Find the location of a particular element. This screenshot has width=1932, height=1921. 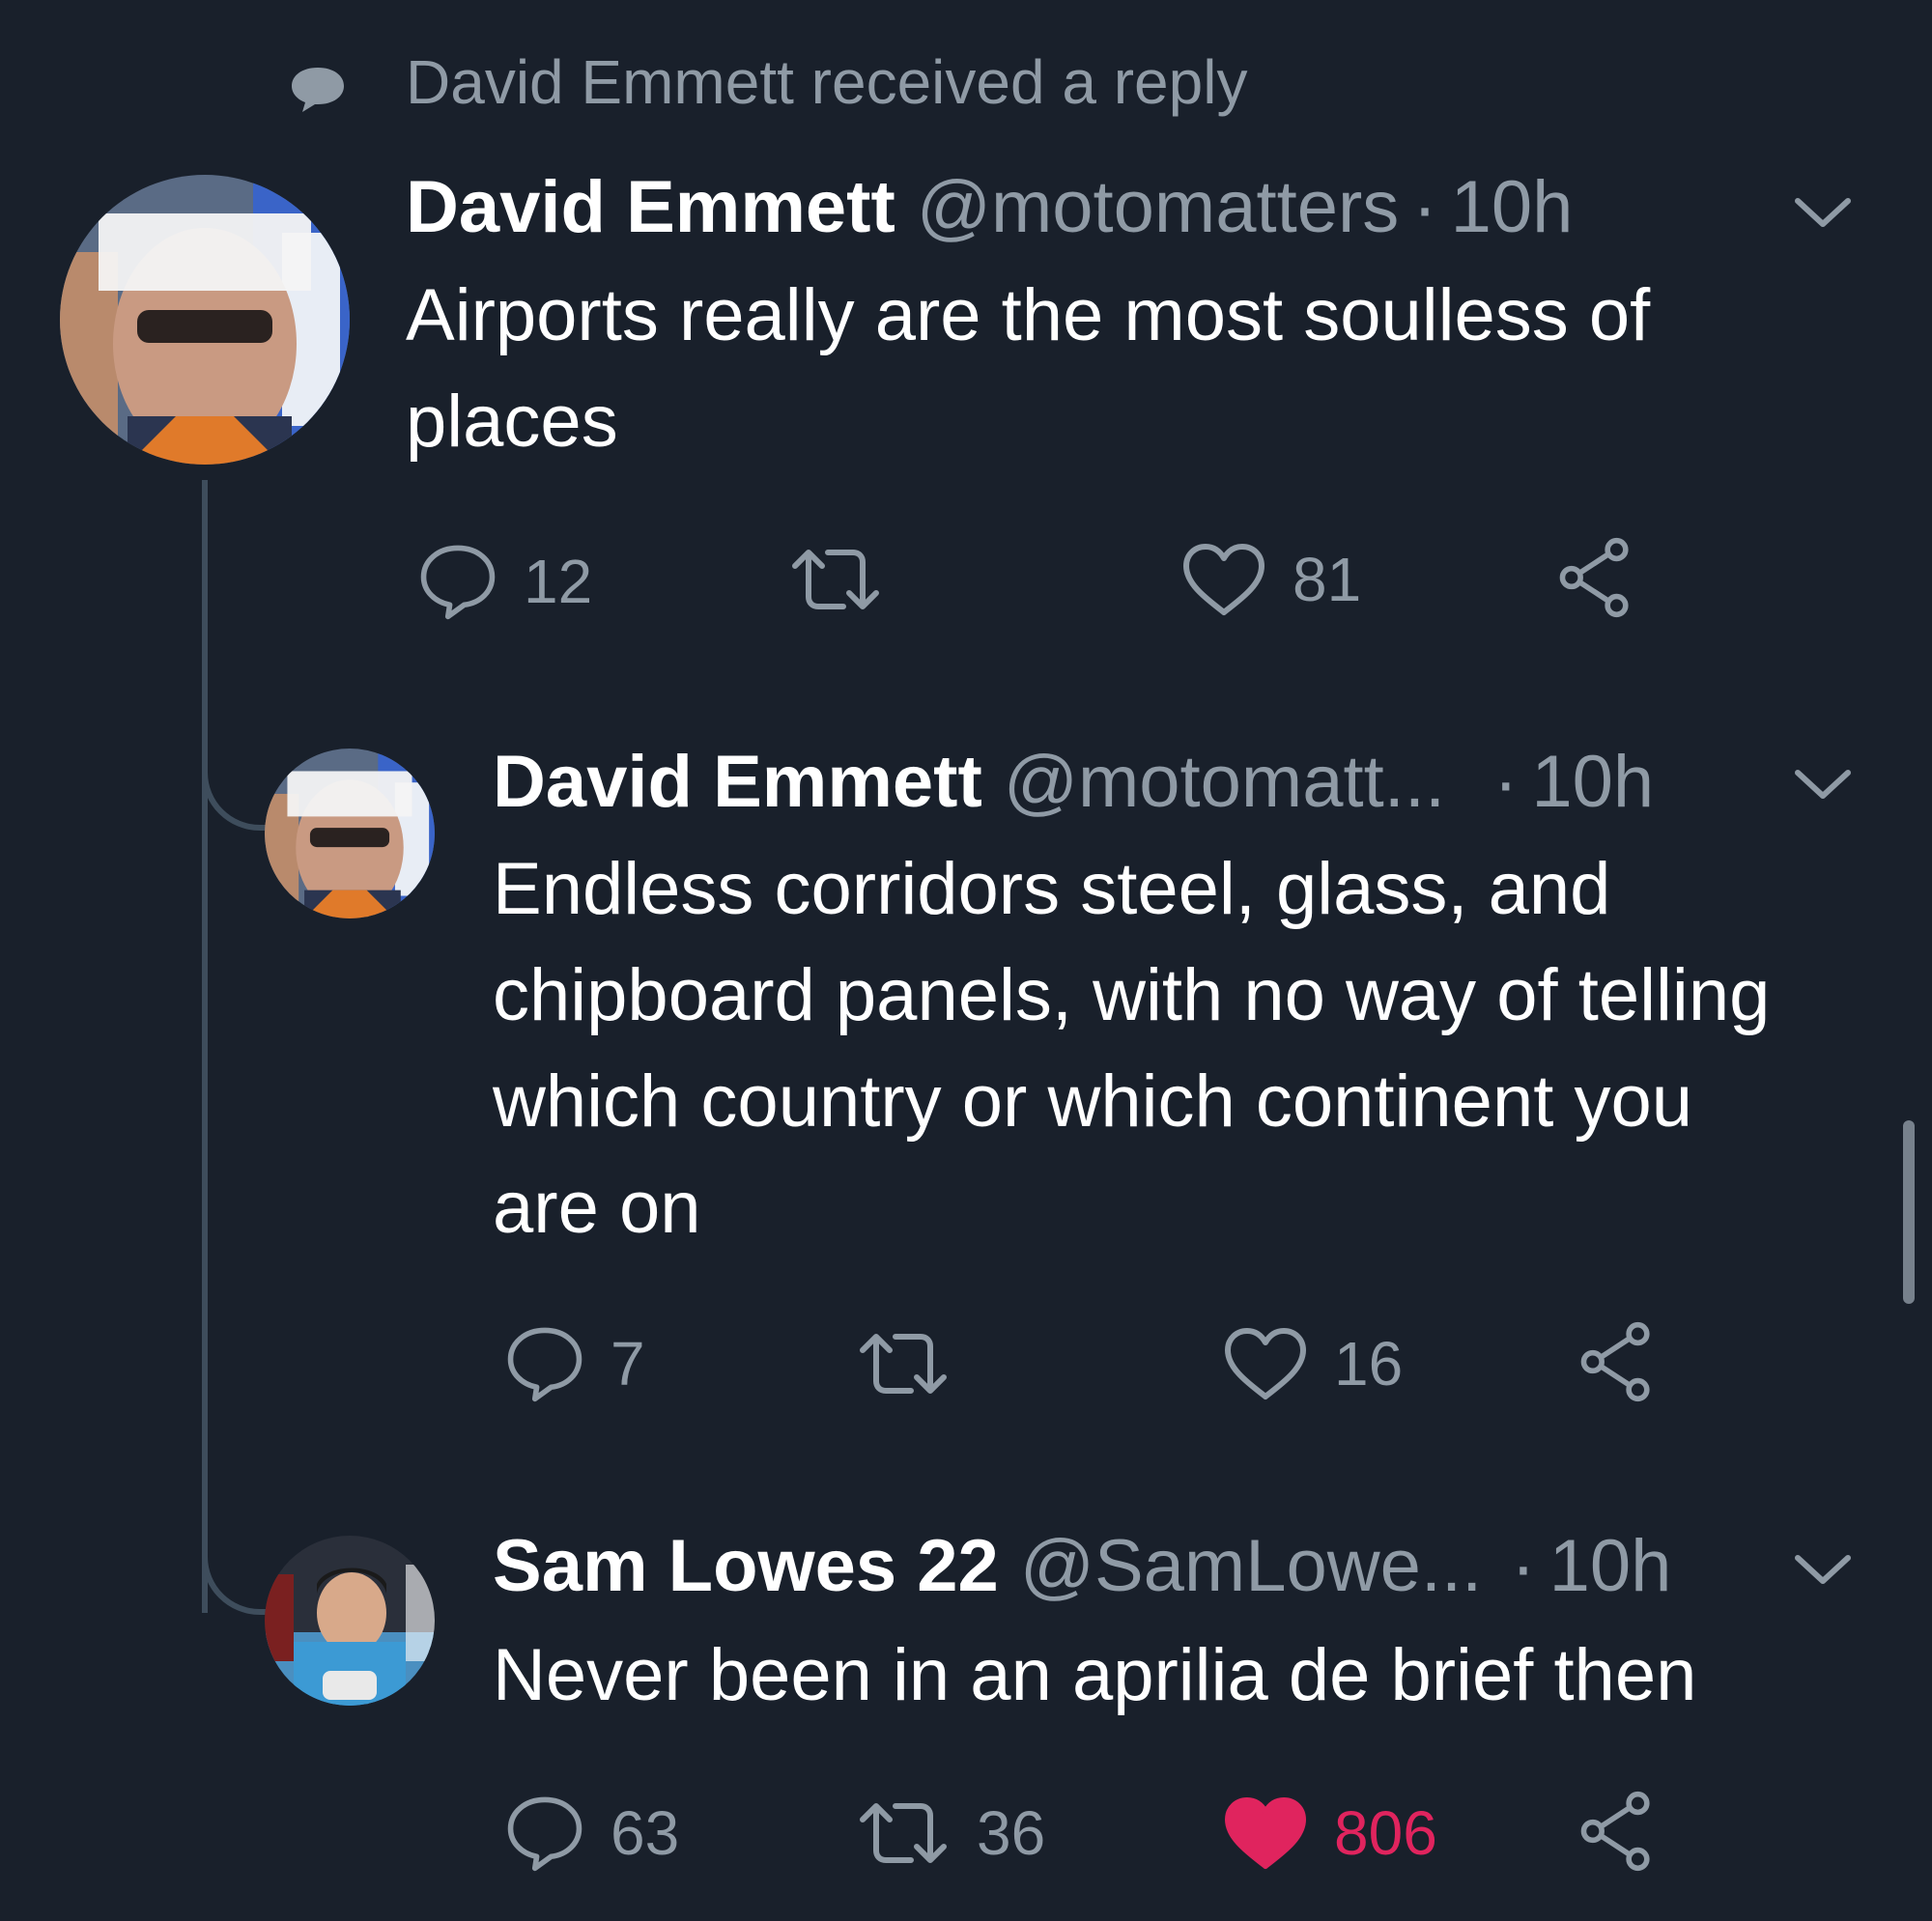

speech-bubble-icon is located at coordinates (318, 90).